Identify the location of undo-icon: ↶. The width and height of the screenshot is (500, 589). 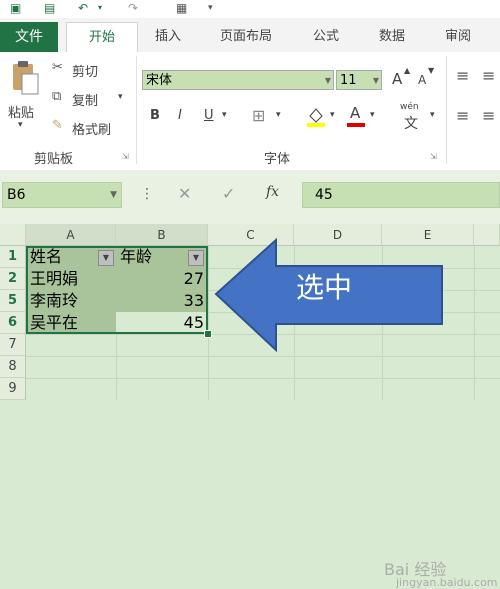
(83, 8).